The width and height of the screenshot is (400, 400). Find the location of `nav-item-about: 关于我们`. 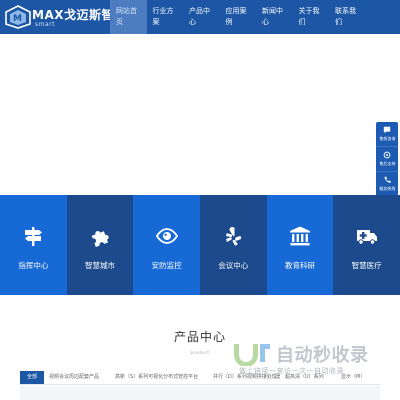

nav-item-about: 关于我们 is located at coordinates (311, 17).